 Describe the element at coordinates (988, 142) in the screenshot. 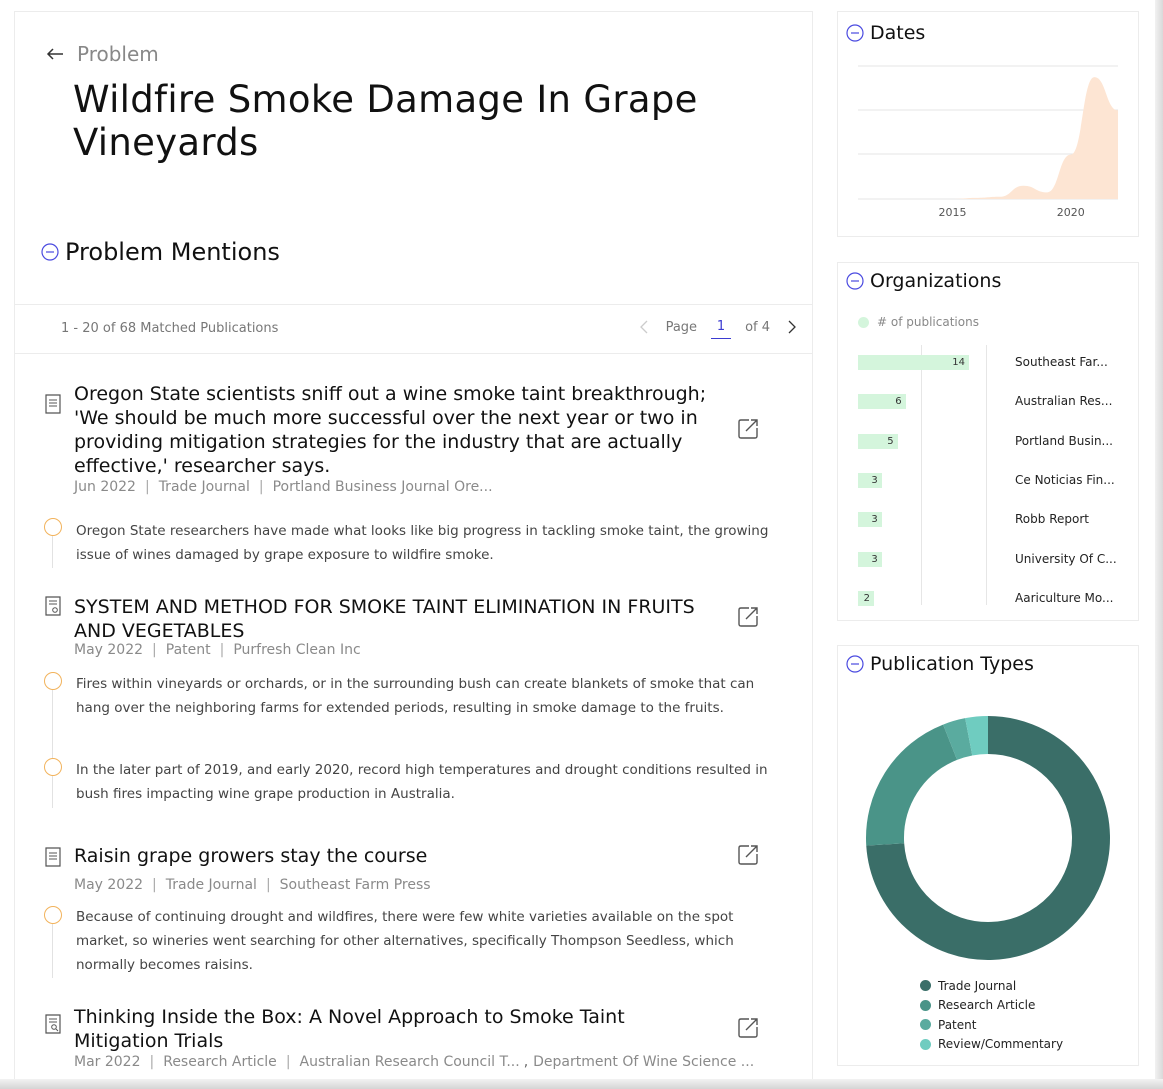

I see `dates-chart: 2015 2020` at that location.